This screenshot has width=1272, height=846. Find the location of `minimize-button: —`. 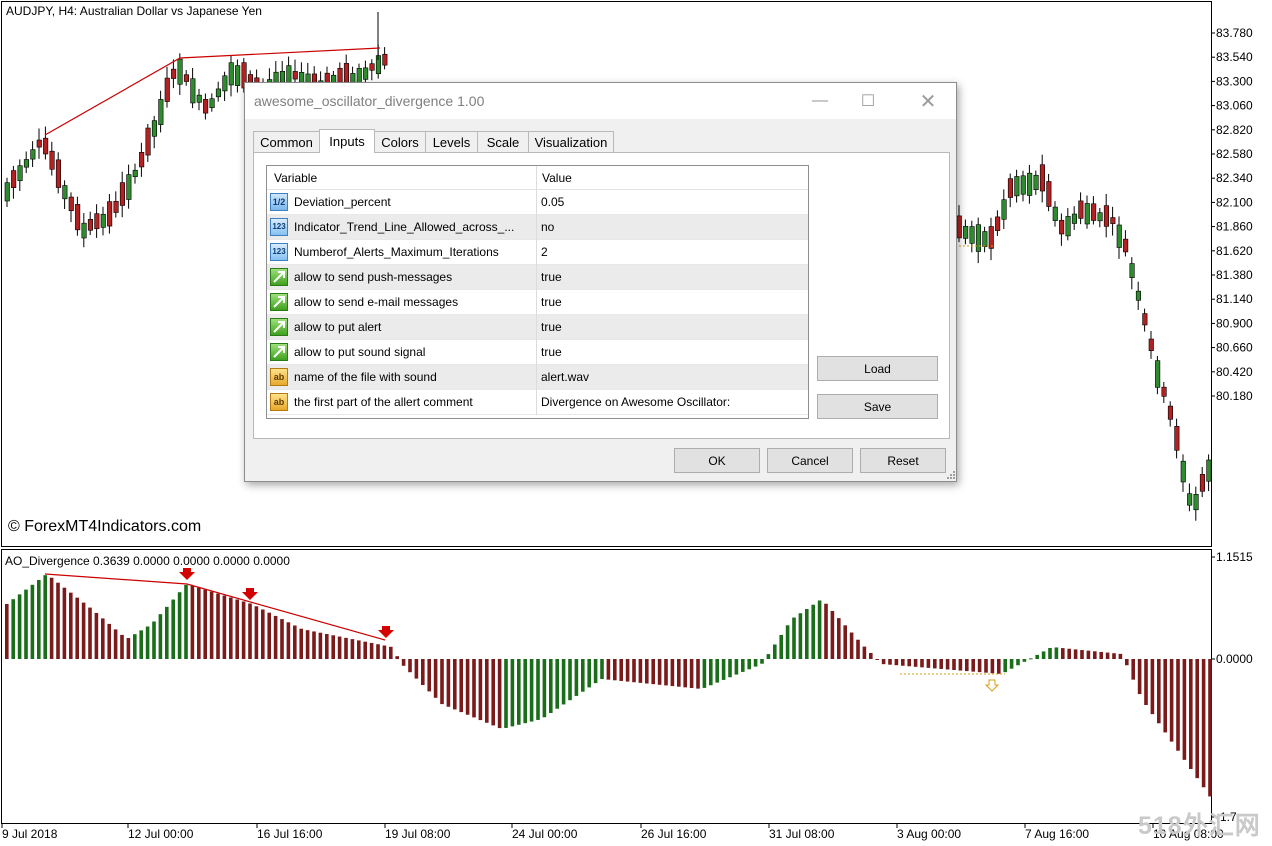

minimize-button: — is located at coordinates (820, 101).